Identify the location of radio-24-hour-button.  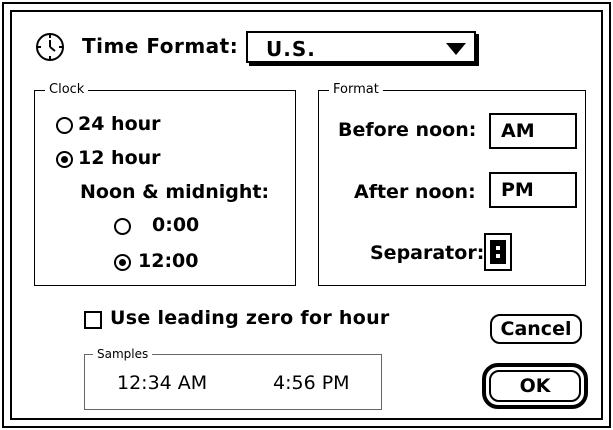
(64, 125).